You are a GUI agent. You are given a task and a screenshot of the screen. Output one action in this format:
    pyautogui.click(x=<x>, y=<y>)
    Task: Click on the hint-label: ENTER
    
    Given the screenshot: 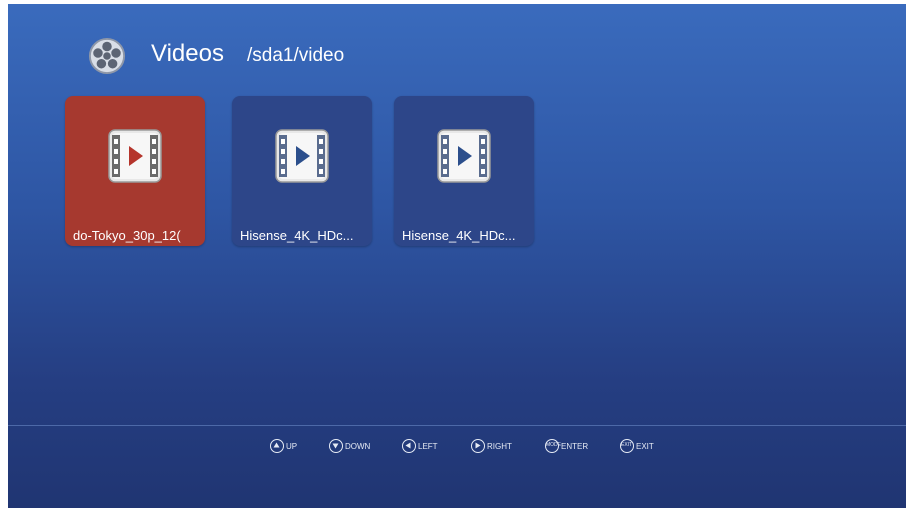 What is the action you would take?
    pyautogui.click(x=575, y=446)
    